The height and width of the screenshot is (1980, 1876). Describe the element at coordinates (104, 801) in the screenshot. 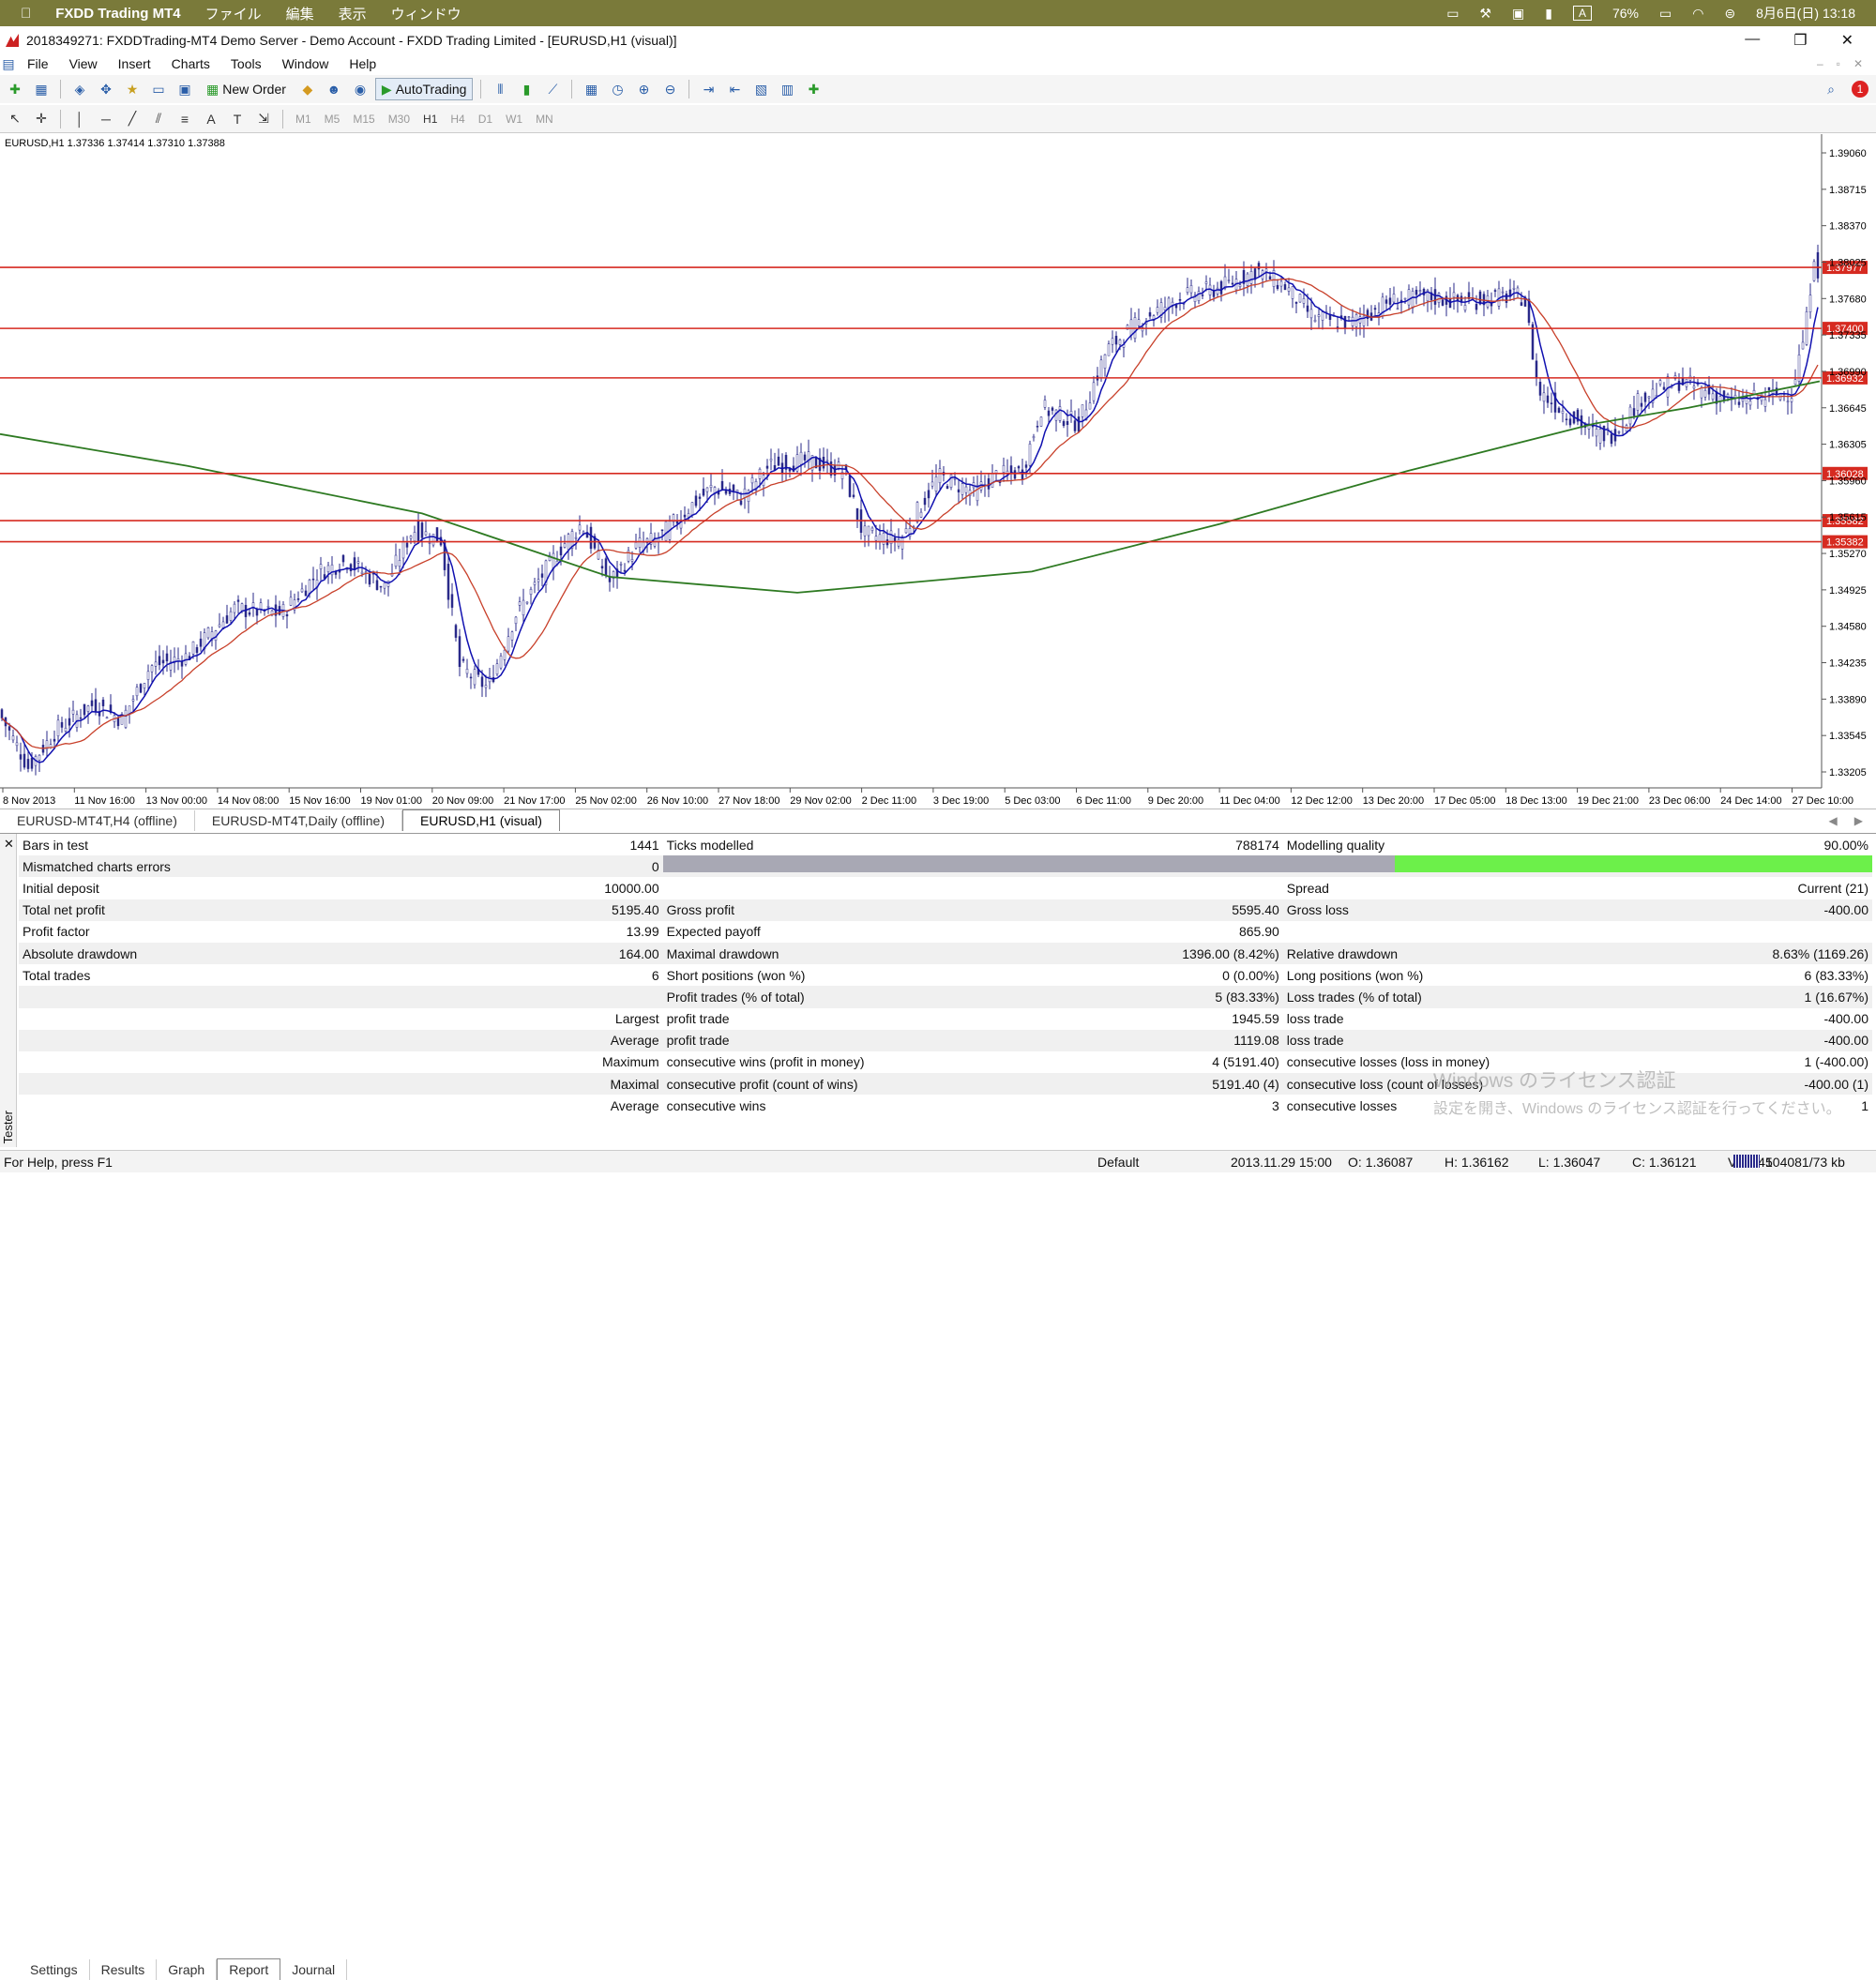

I see `time-label: 11 Nov 16:00` at that location.